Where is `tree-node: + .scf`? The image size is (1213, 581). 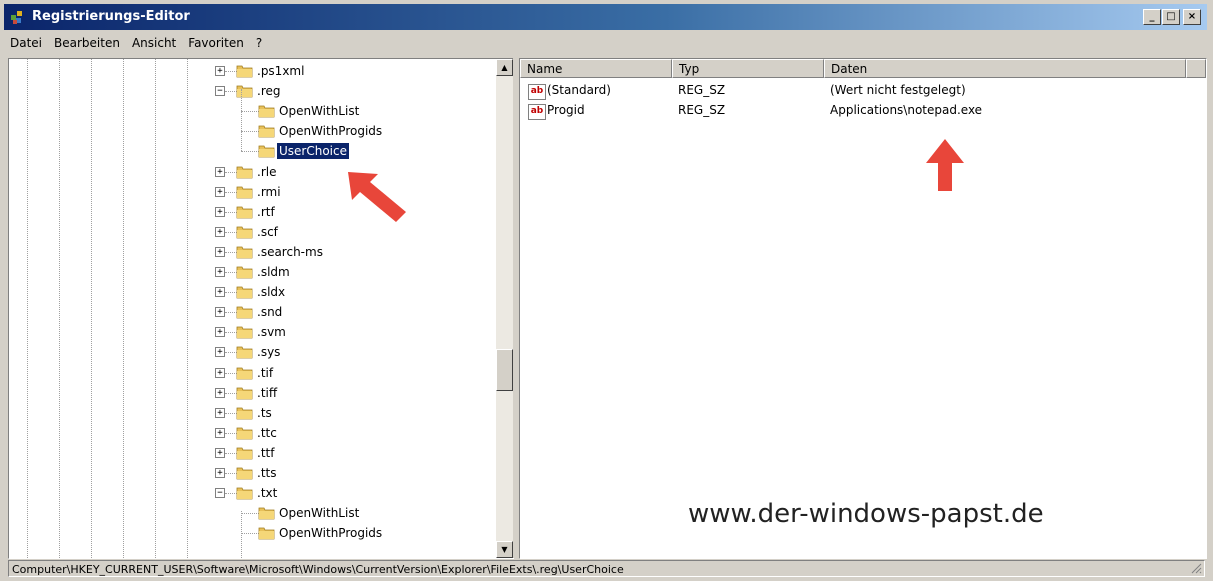
tree-node: + .scf is located at coordinates (249, 232).